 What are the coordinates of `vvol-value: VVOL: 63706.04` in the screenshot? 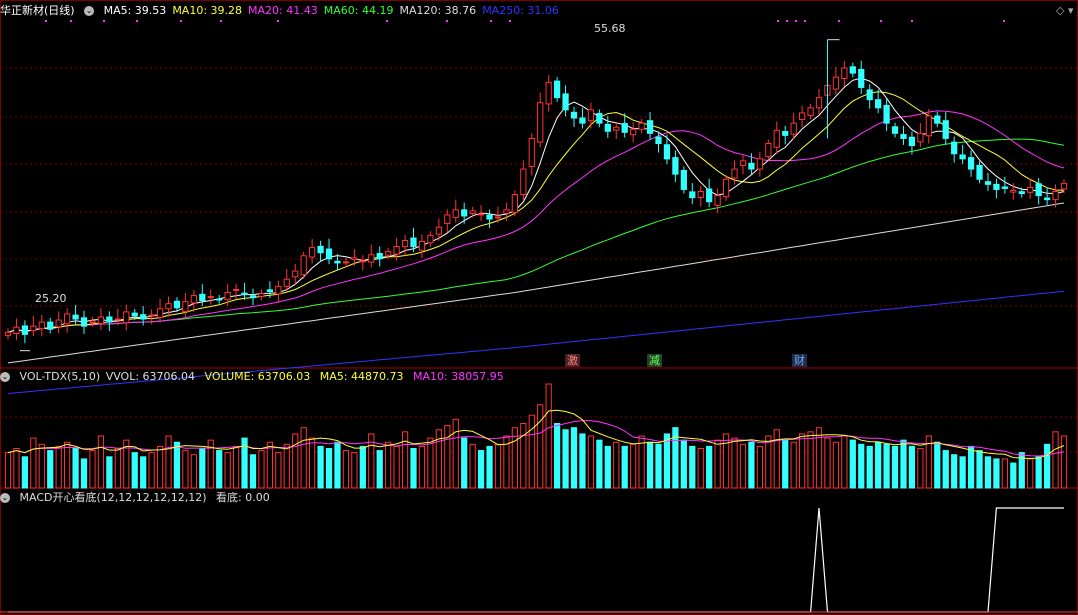 It's located at (150, 376).